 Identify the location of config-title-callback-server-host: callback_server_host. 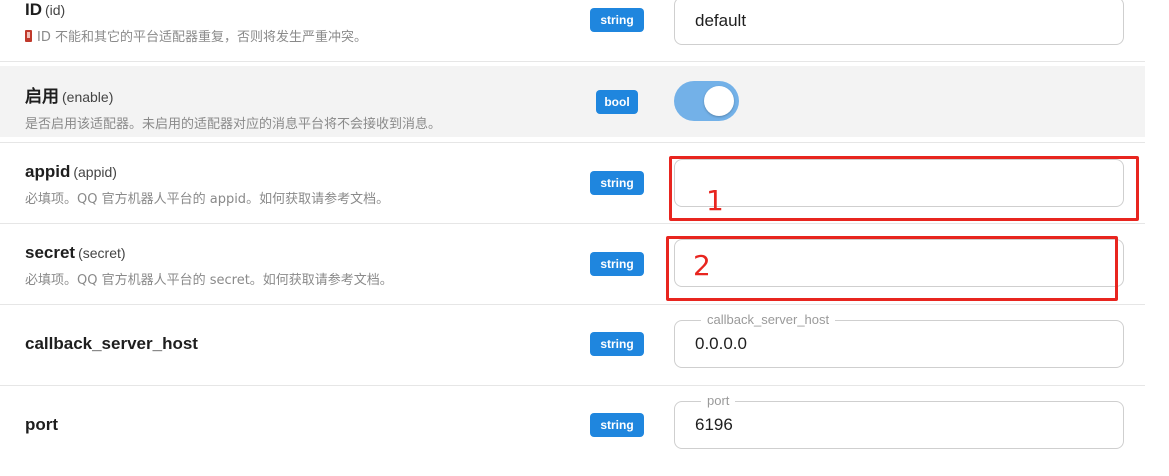
(111, 343).